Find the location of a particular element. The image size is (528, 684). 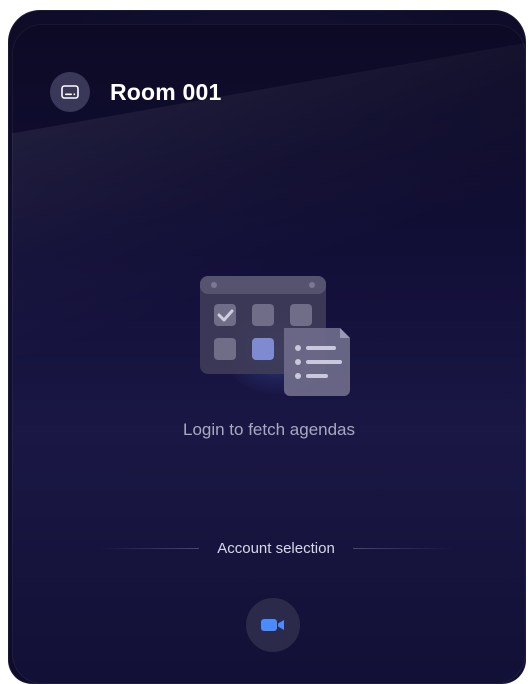

divider-line-right is located at coordinates (403, 548).